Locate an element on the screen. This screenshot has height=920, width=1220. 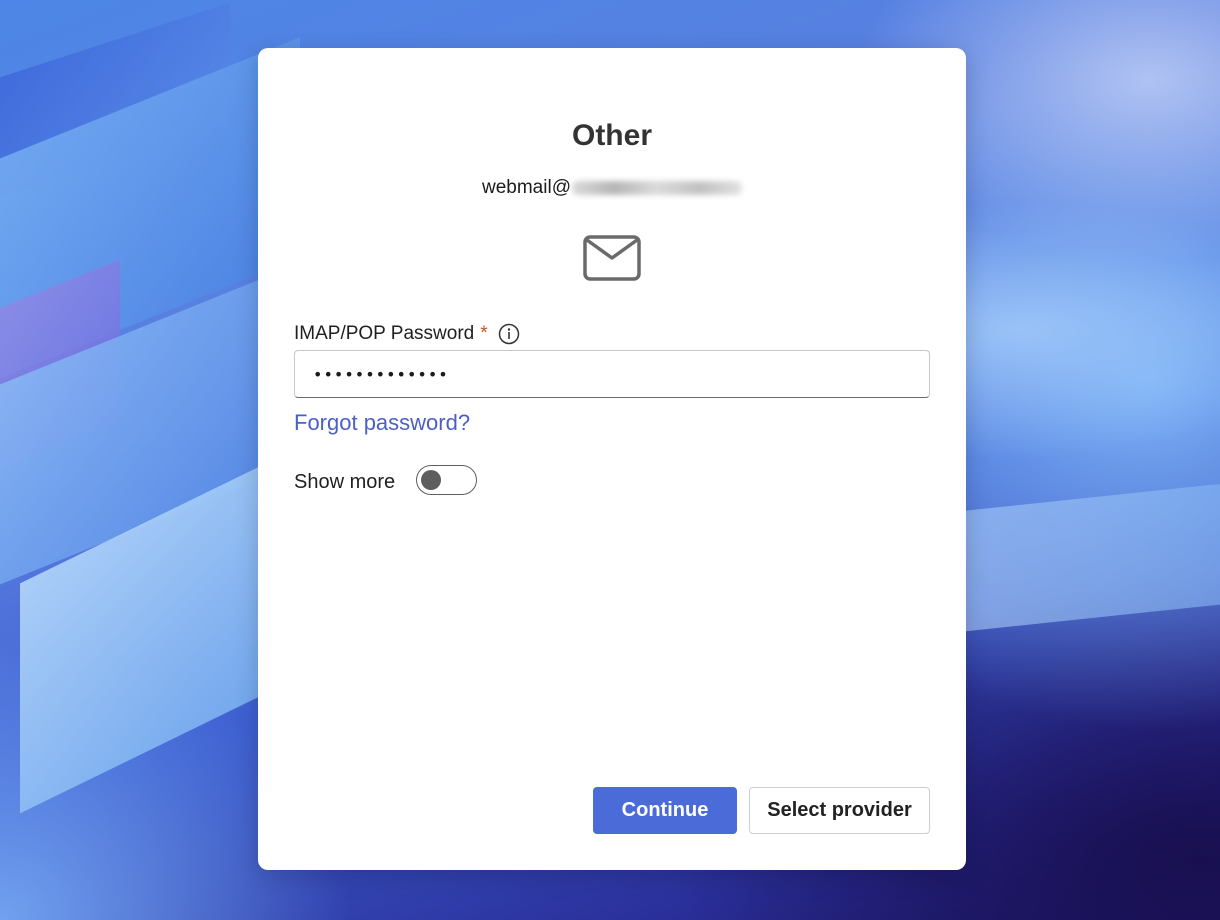
password-field-label: IMAP/POP Password * is located at coordinates (407, 334).